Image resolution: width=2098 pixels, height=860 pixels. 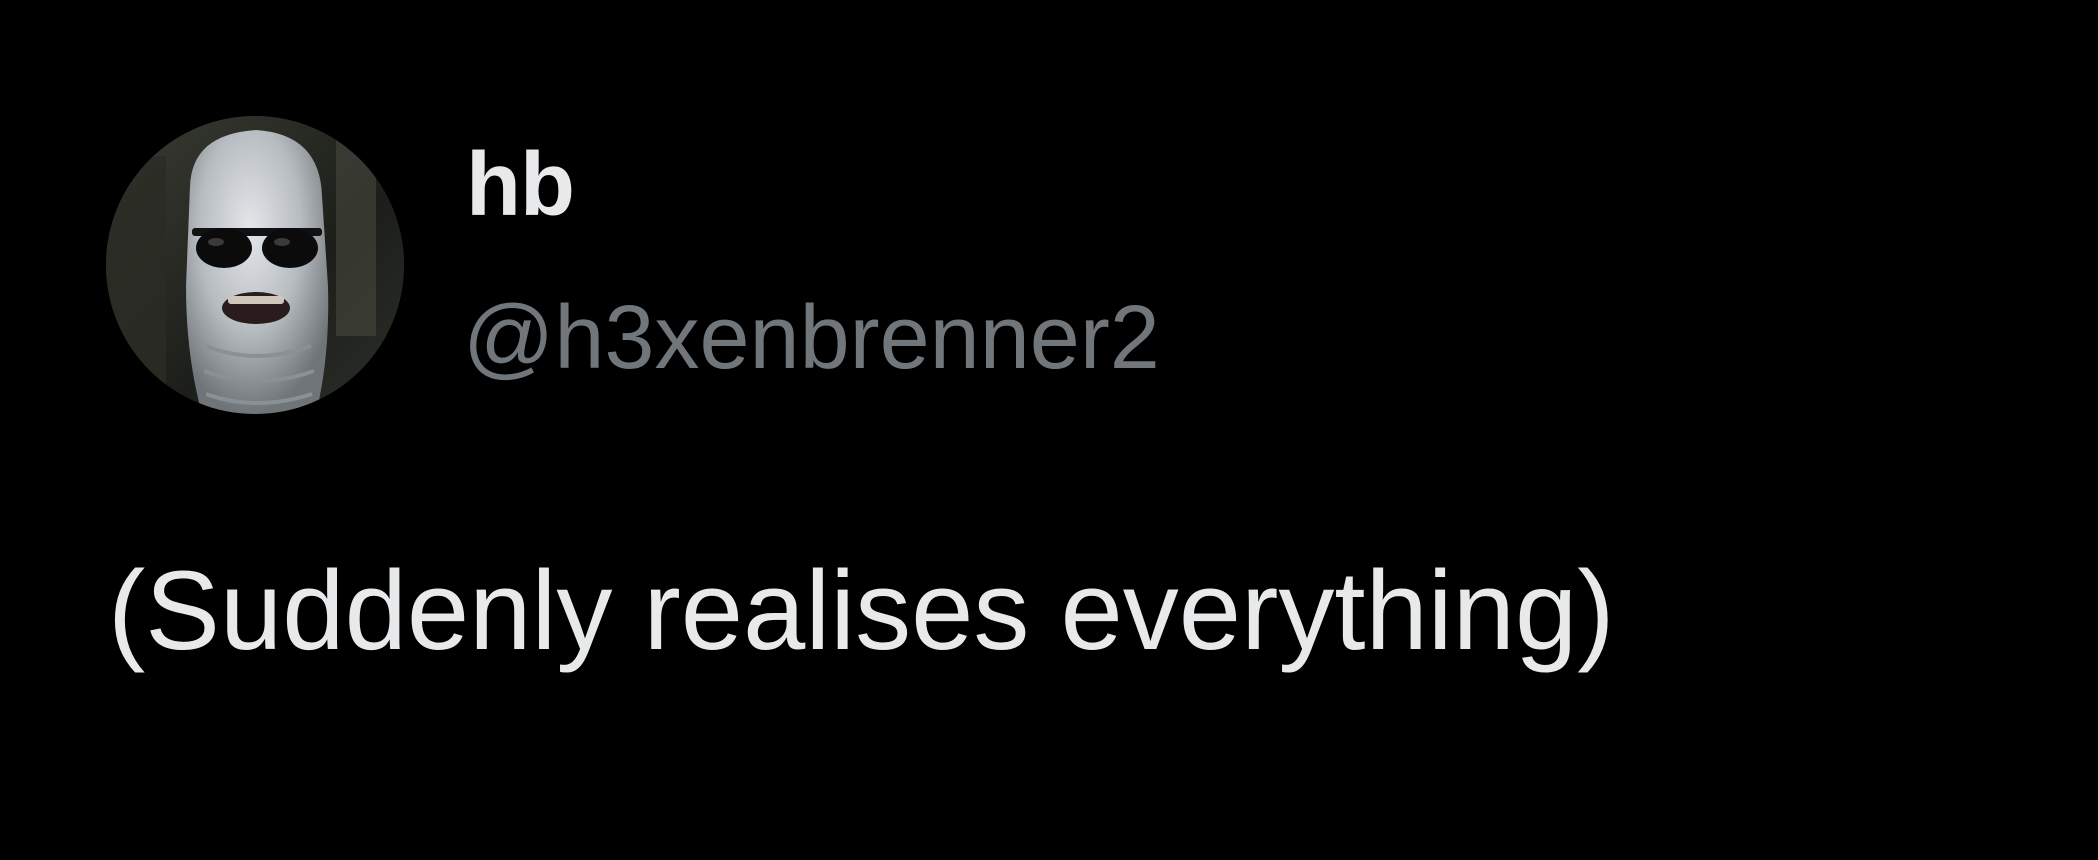 What do you see at coordinates (811, 338) in the screenshot?
I see `user-handle: @h3xenbrenner2` at bounding box center [811, 338].